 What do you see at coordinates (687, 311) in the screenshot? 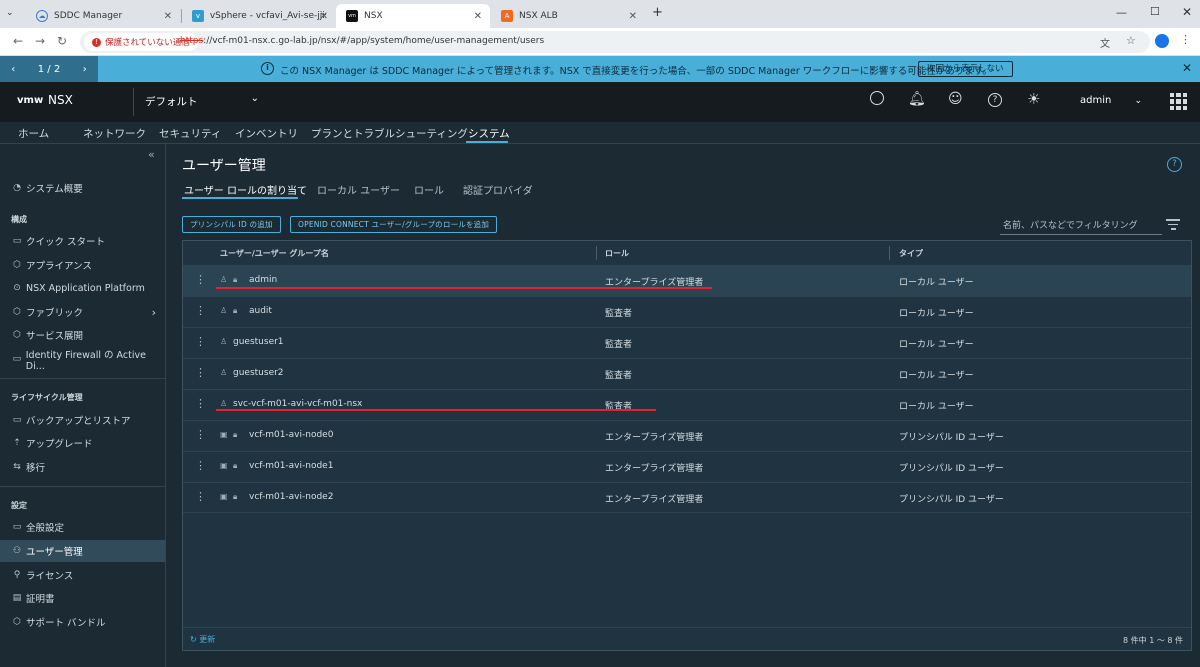
I see `table-row: ⋮ ♙ 🔒︎ audit 監査者 ローカル ユーザー` at bounding box center [687, 311].